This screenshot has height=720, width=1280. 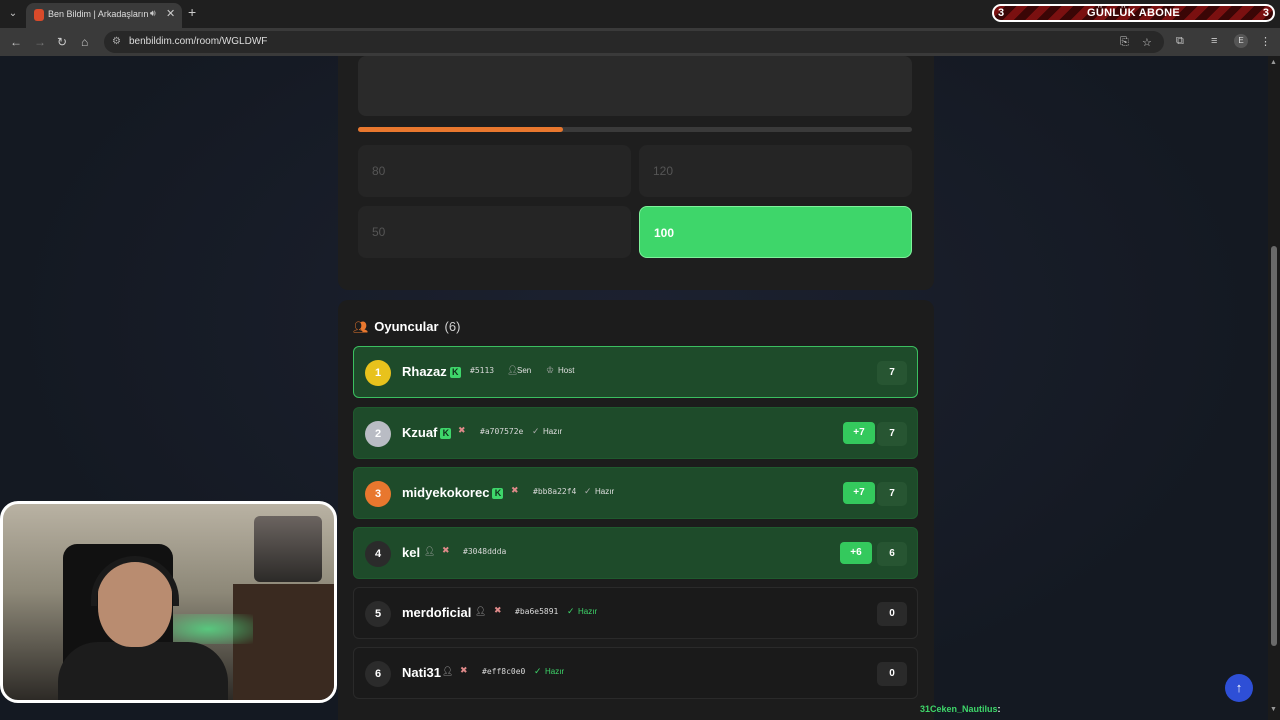 I want to click on tab-search-chevron-icon: ⌄, so click(x=13, y=14).